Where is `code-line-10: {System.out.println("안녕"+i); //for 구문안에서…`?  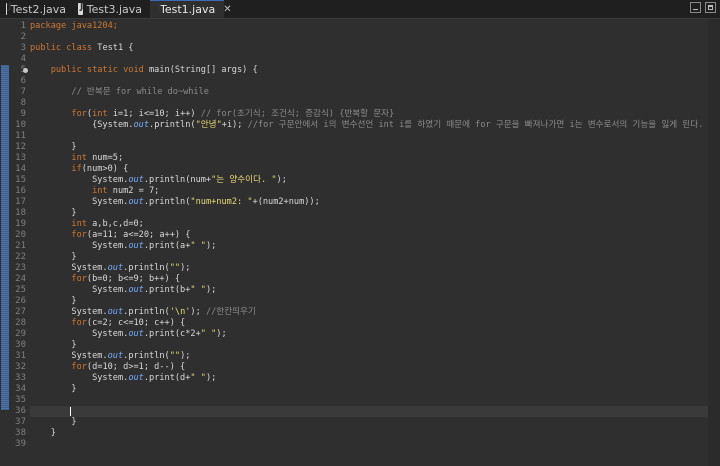 code-line-10: {System.out.println("안녕"+i); //for 구문안에서… is located at coordinates (367, 125).